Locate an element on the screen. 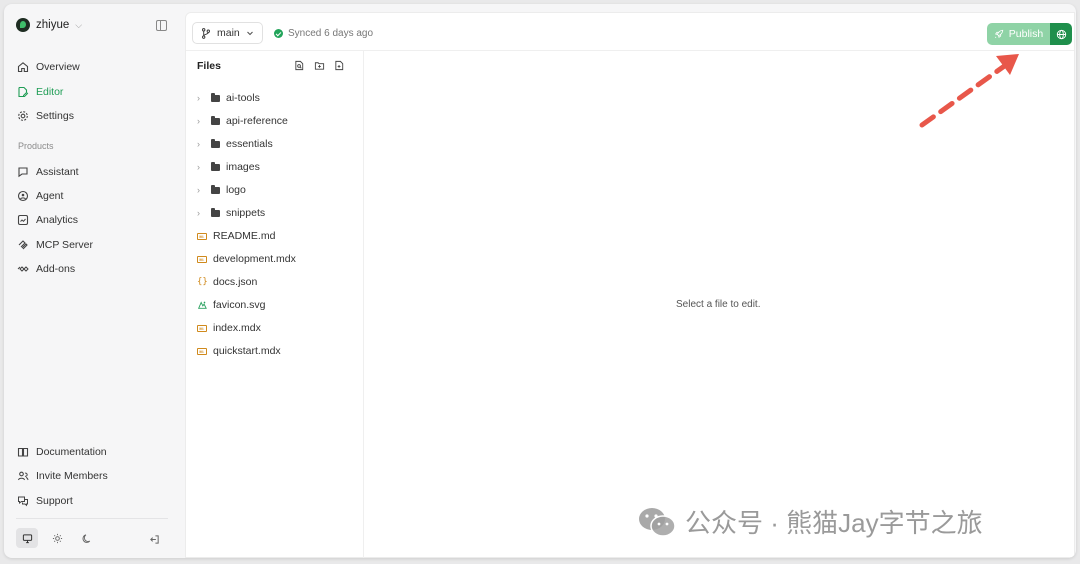 This screenshot has height=564, width=1080. file-item: favicon.svg is located at coordinates (231, 305).